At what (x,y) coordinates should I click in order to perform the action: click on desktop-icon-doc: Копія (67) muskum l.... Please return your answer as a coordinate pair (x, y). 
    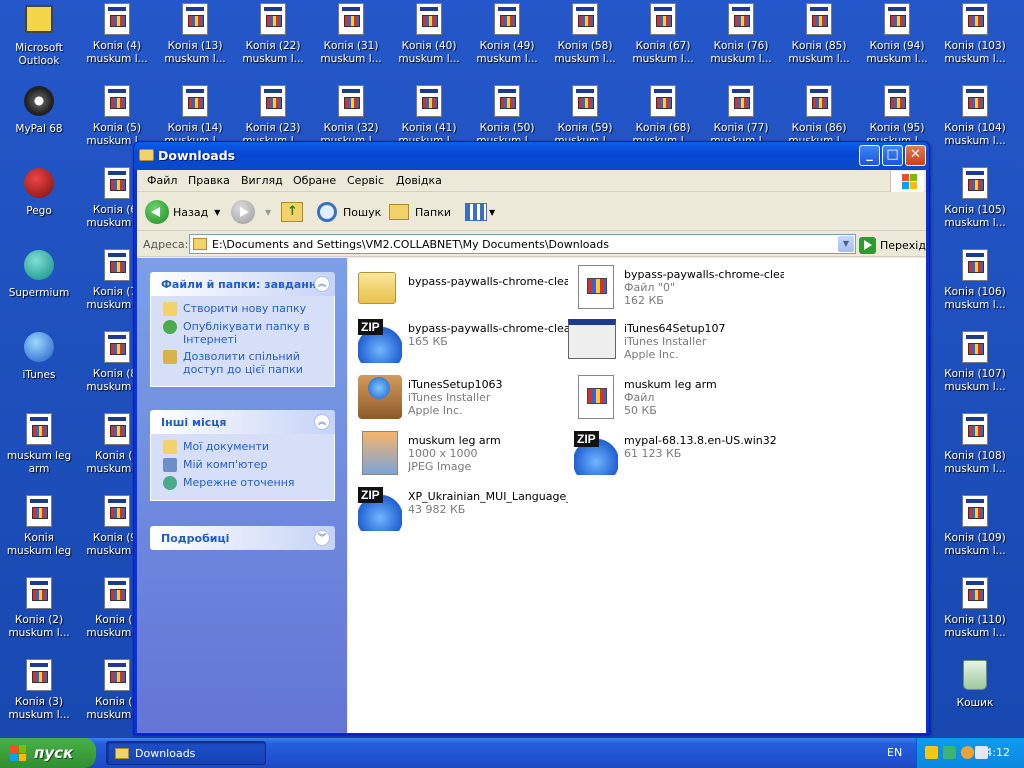
    Looking at the image, I should click on (663, 41).